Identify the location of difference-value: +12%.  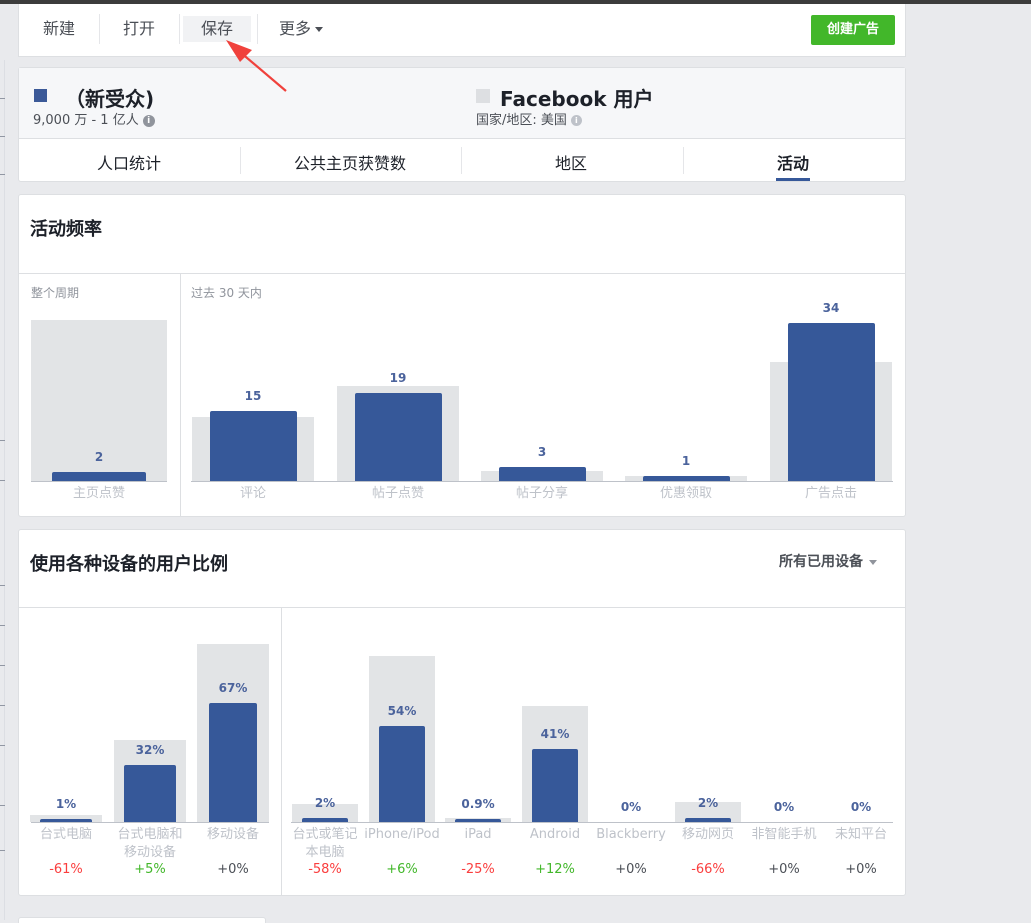
(555, 869).